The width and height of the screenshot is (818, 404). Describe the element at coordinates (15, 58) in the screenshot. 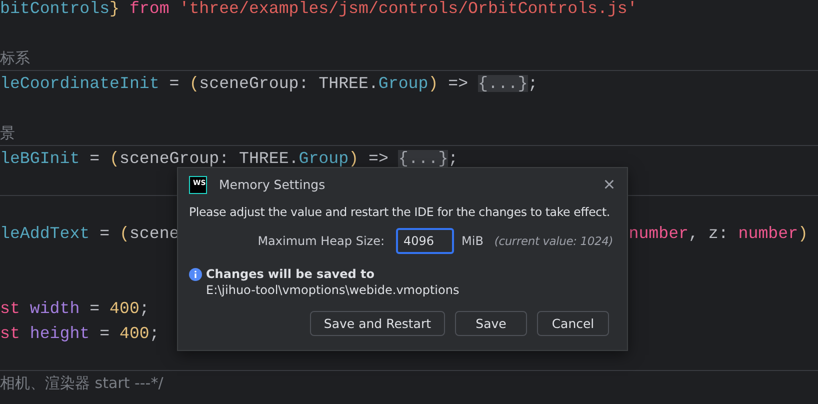

I see `code-comment: 标系` at that location.